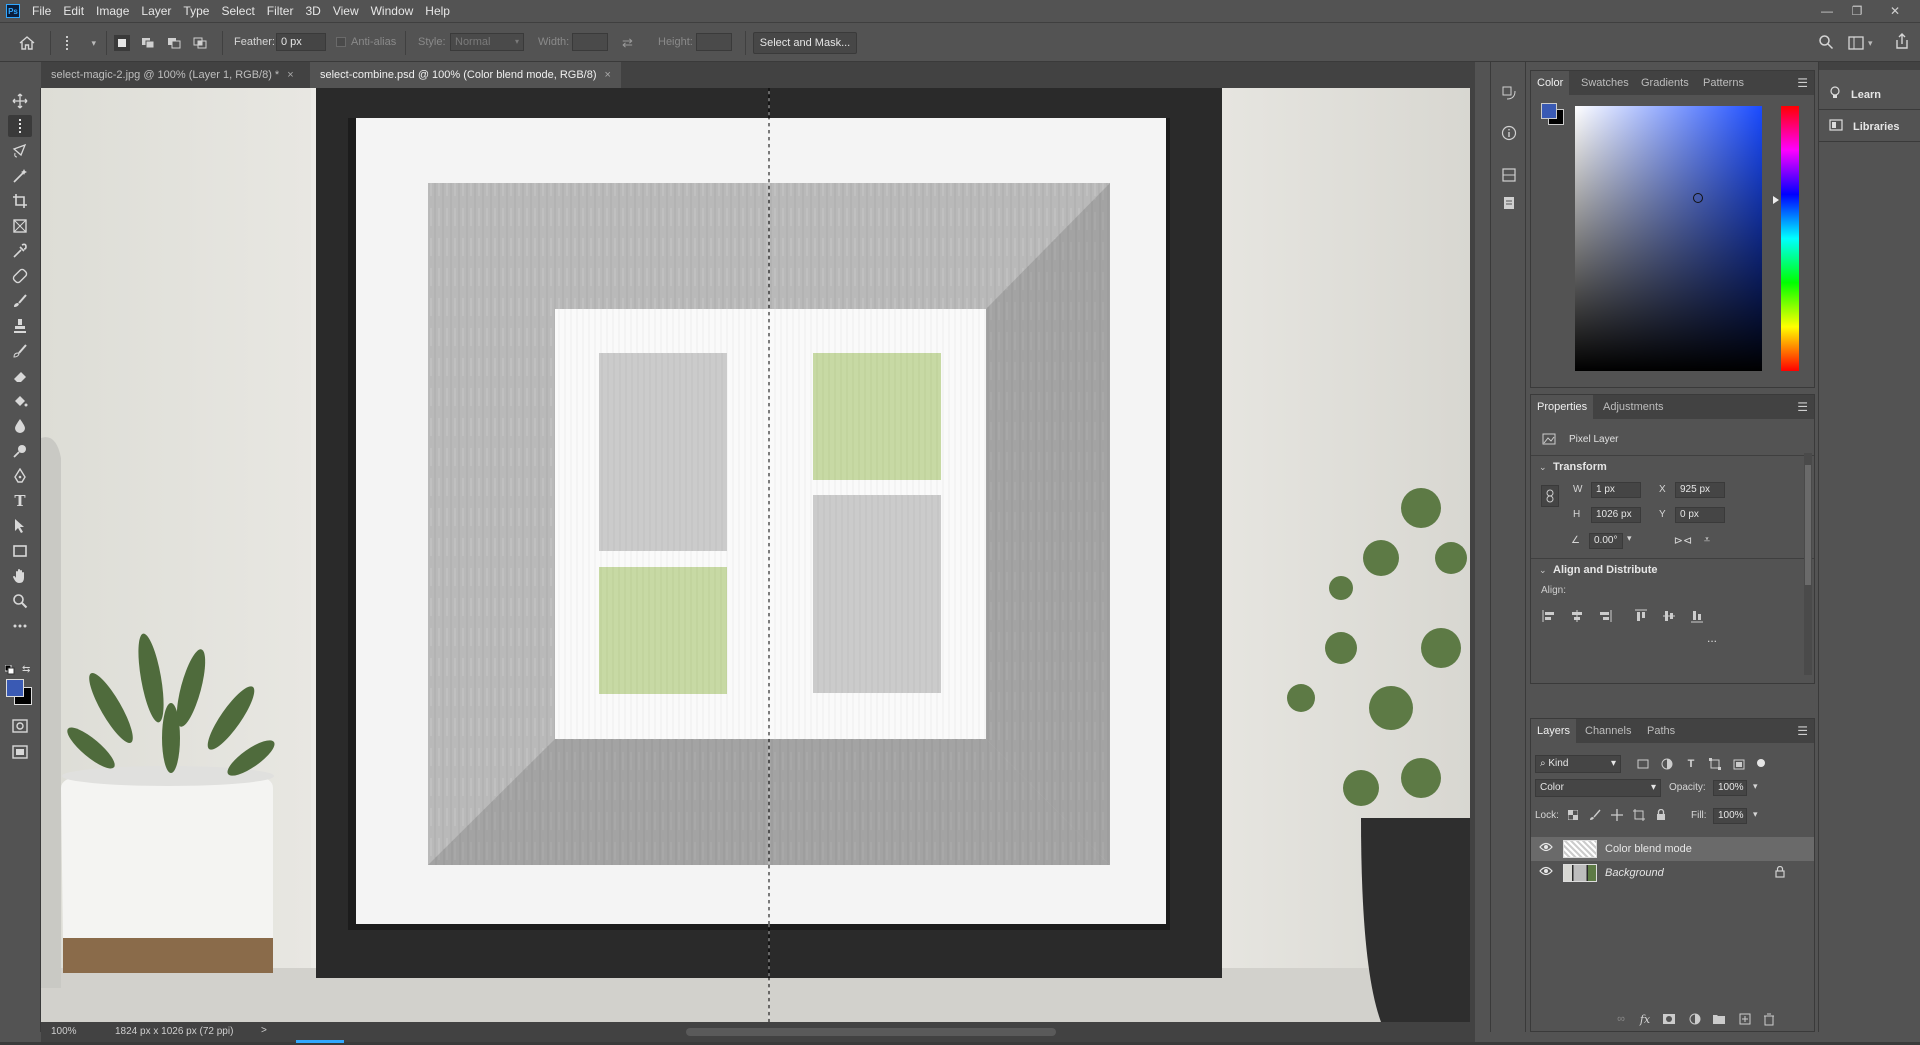 This screenshot has width=1920, height=1045. I want to click on zoom-tool-icon, so click(20, 601).